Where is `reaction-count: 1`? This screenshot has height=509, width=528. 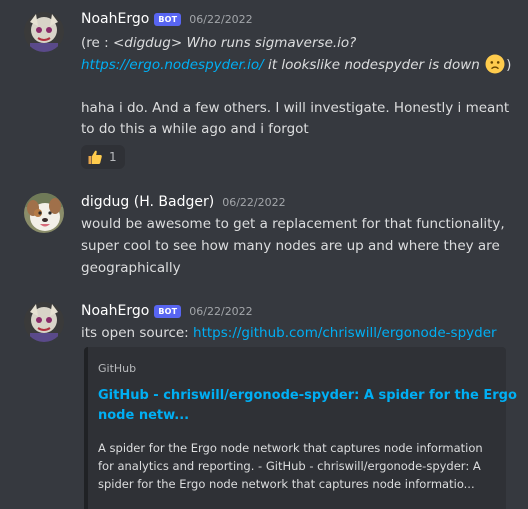 reaction-count: 1 is located at coordinates (113, 157).